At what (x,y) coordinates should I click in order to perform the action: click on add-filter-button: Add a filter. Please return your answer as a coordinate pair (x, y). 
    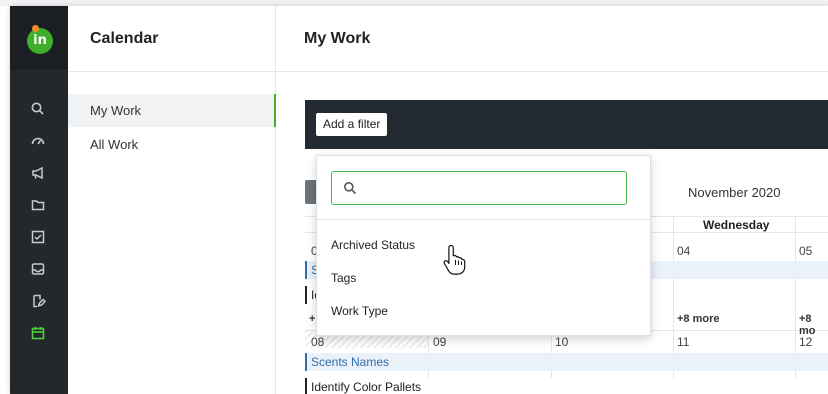
    Looking at the image, I should click on (352, 124).